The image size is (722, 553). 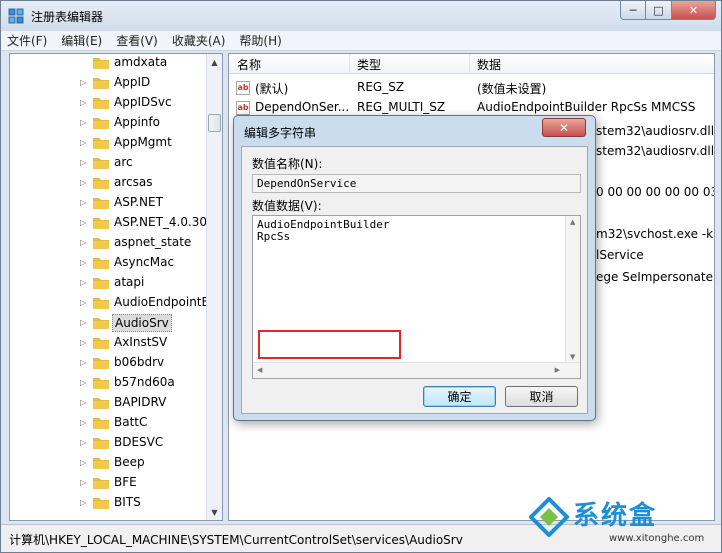 I want to click on tree-node: ▷ AppID, so click(x=109, y=83).